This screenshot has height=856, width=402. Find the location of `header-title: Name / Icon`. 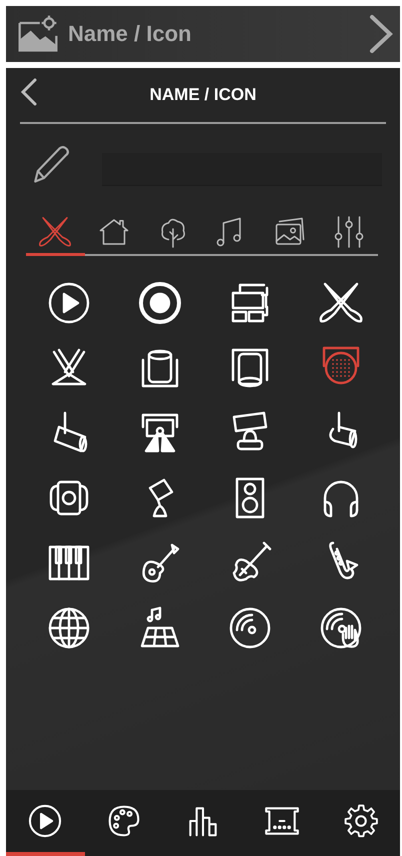

header-title: Name / Icon is located at coordinates (130, 34).